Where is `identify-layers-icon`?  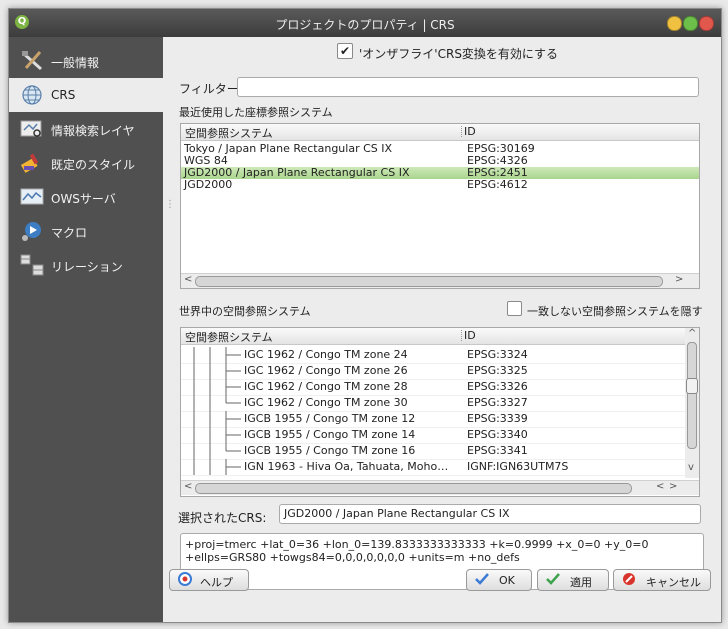
identify-layers-icon is located at coordinates (31, 128).